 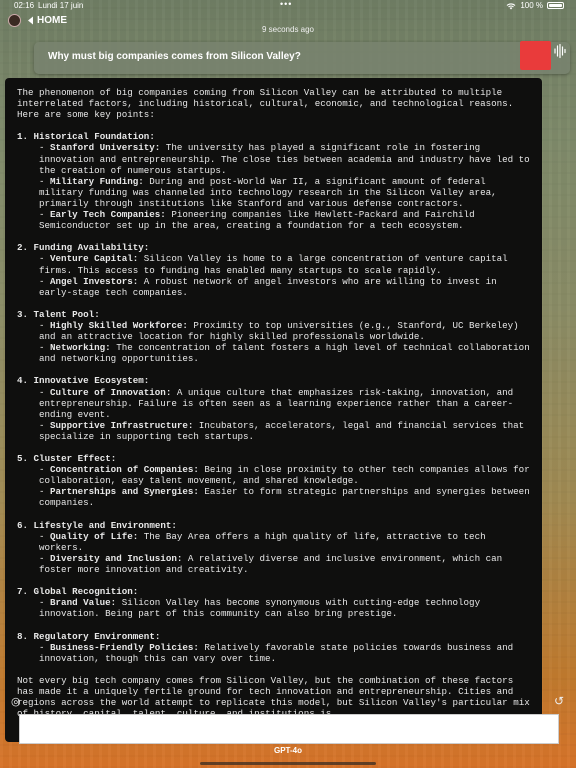 I want to click on status-bar: 02:16 Lundi 17 juin ••• 100 %, so click(x=288, y=6).